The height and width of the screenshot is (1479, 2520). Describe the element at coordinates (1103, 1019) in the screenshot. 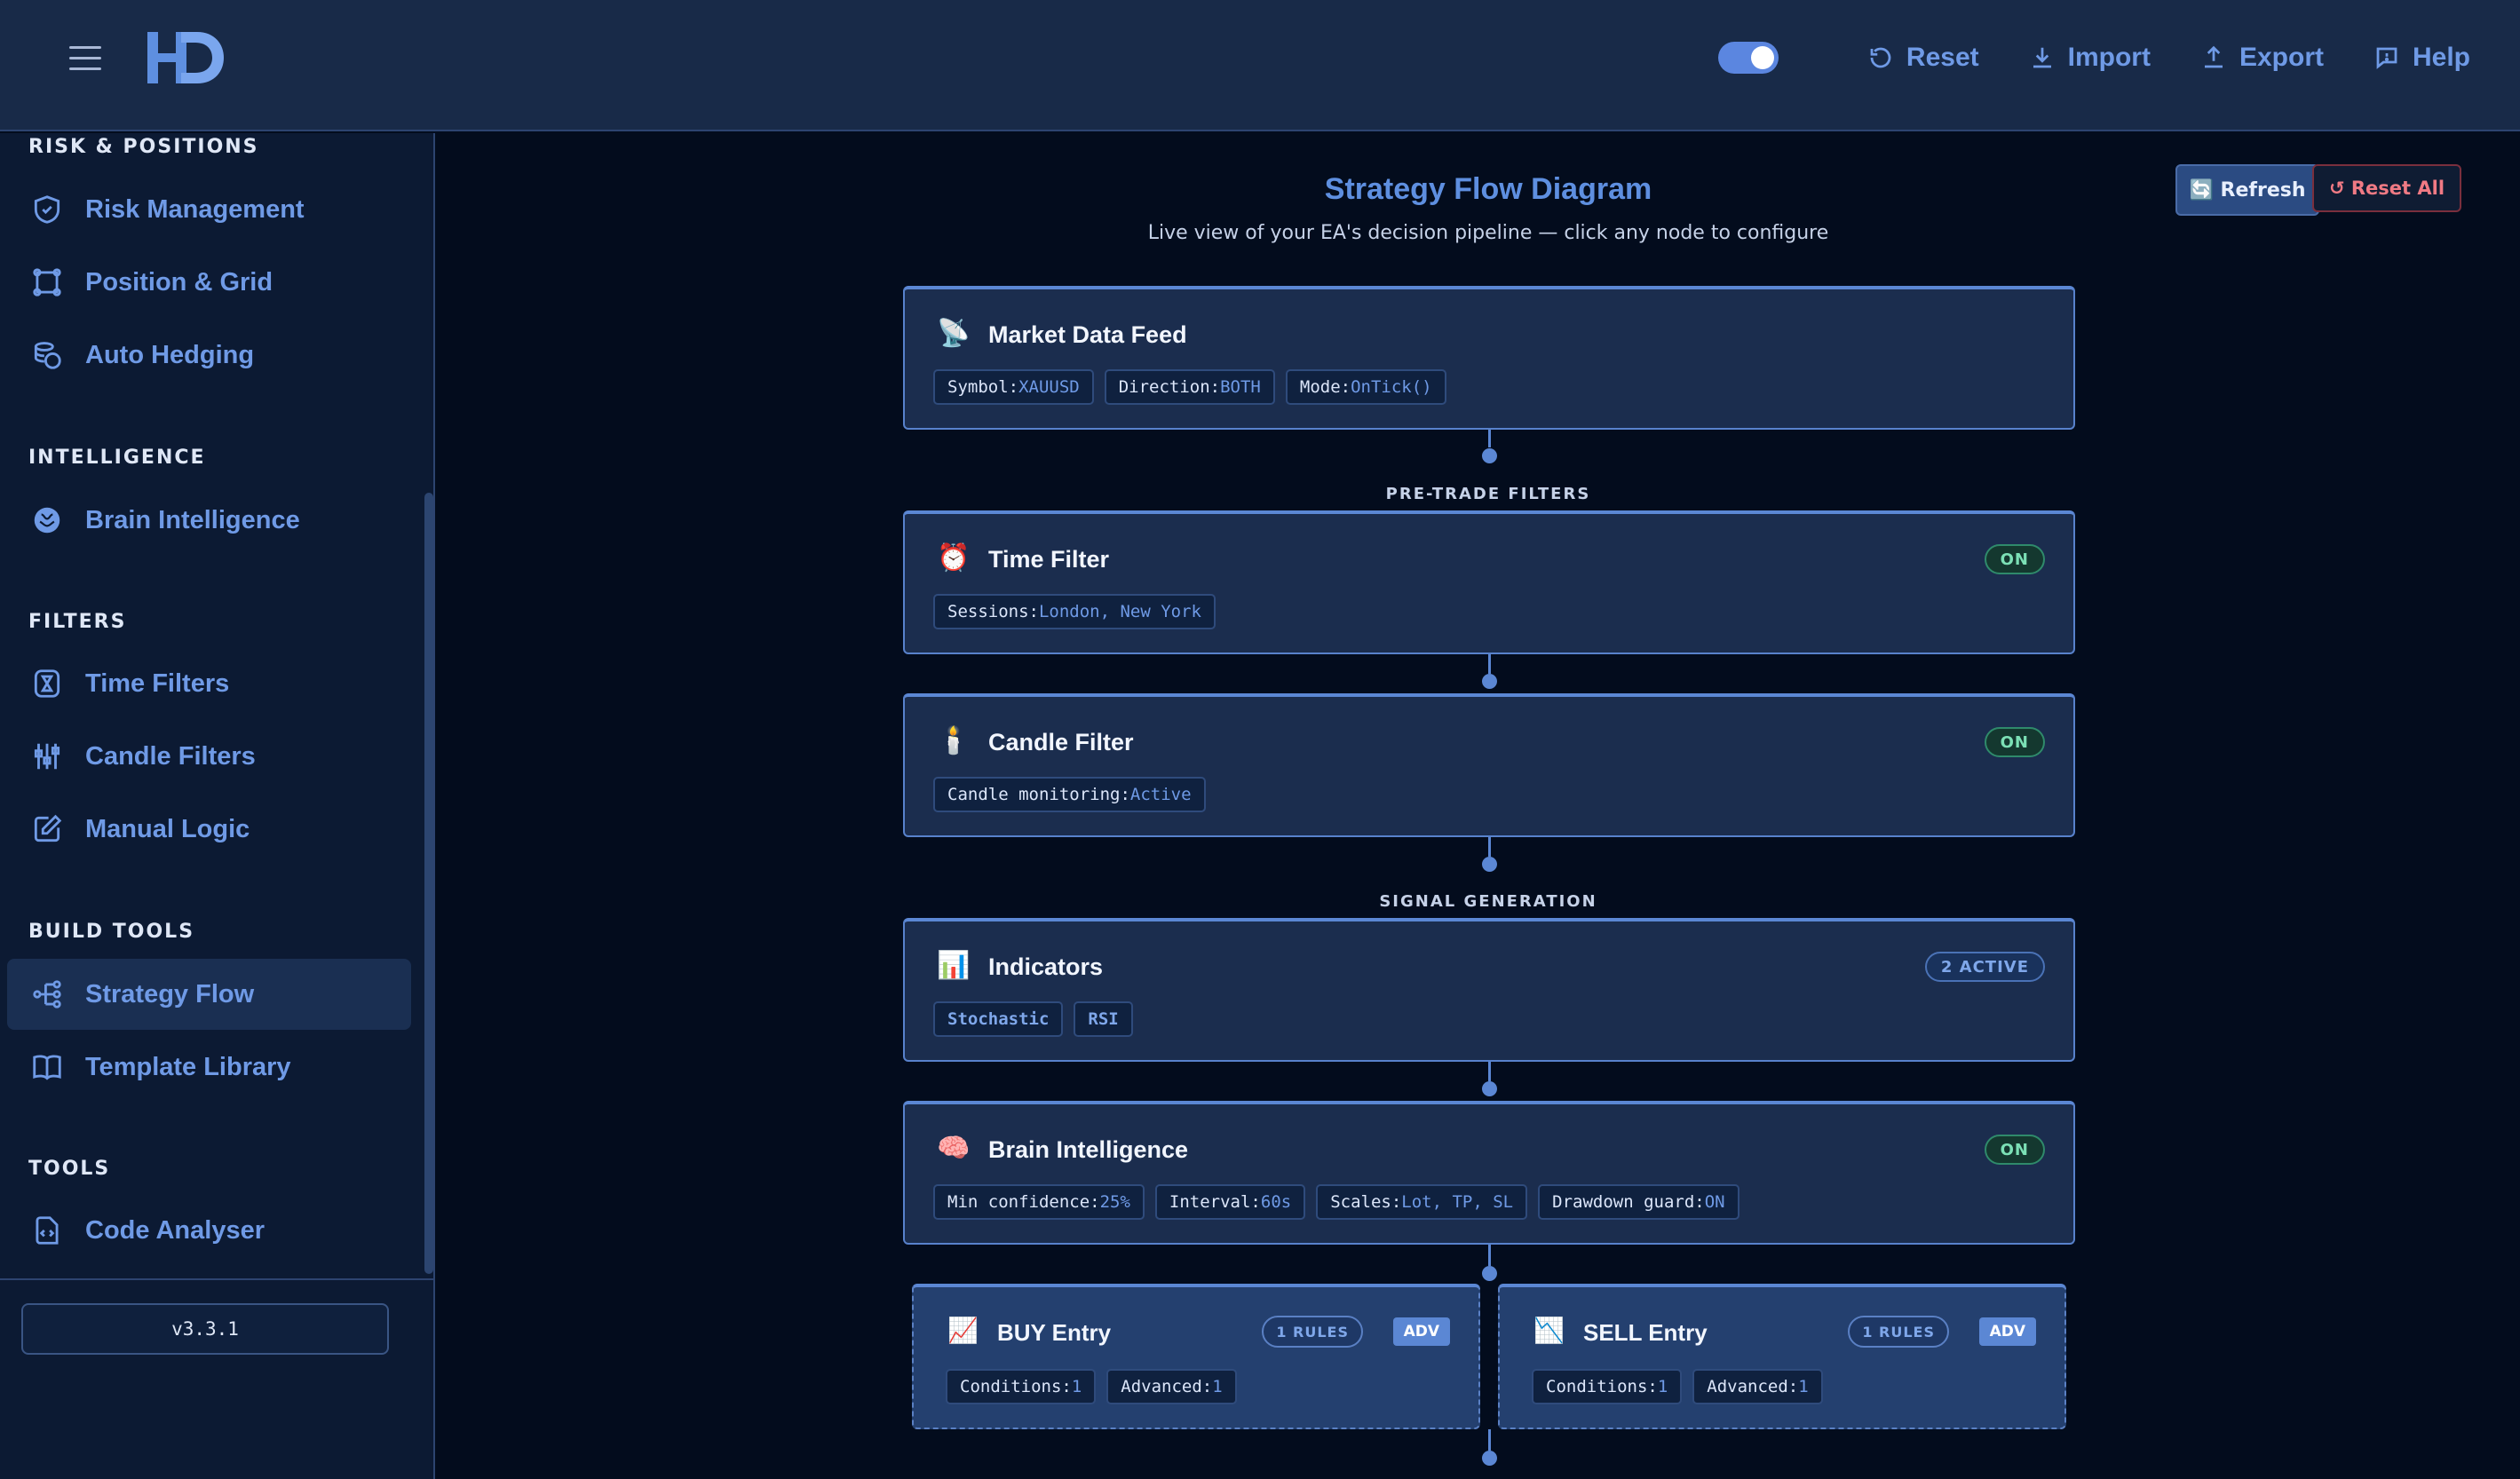

I see `chip-indicator: RSI` at that location.